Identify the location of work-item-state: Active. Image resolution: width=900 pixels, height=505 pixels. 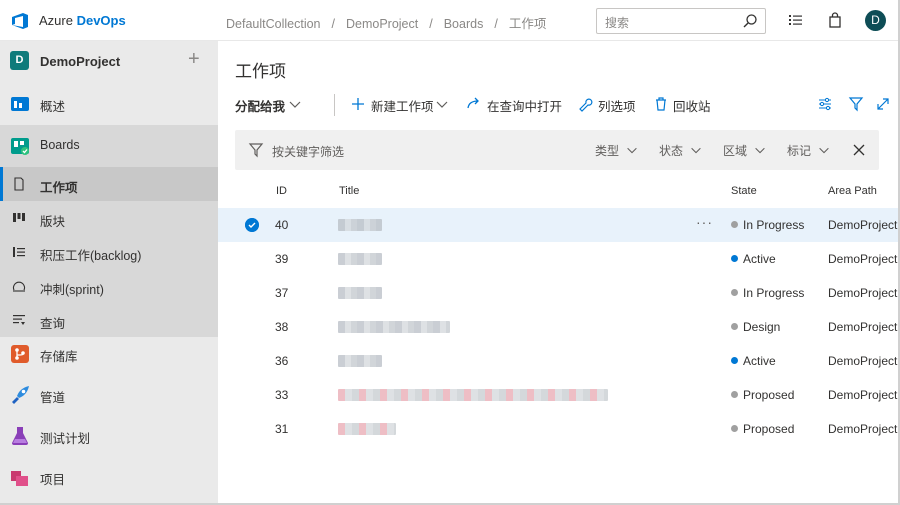
(753, 361).